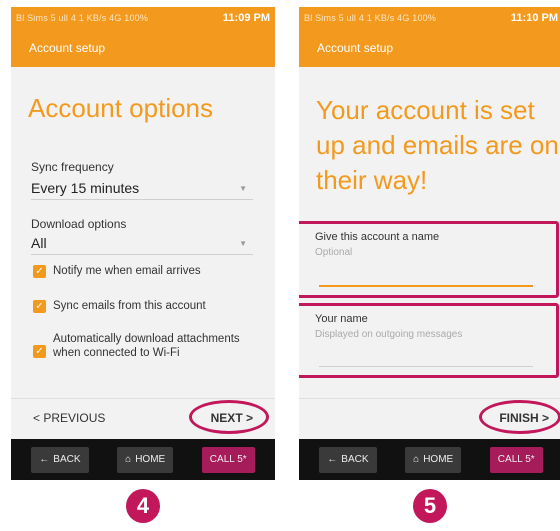 The height and width of the screenshot is (531, 560). What do you see at coordinates (243, 188) in the screenshot?
I see `sync-dropdown-arrow-icon: ▼` at bounding box center [243, 188].